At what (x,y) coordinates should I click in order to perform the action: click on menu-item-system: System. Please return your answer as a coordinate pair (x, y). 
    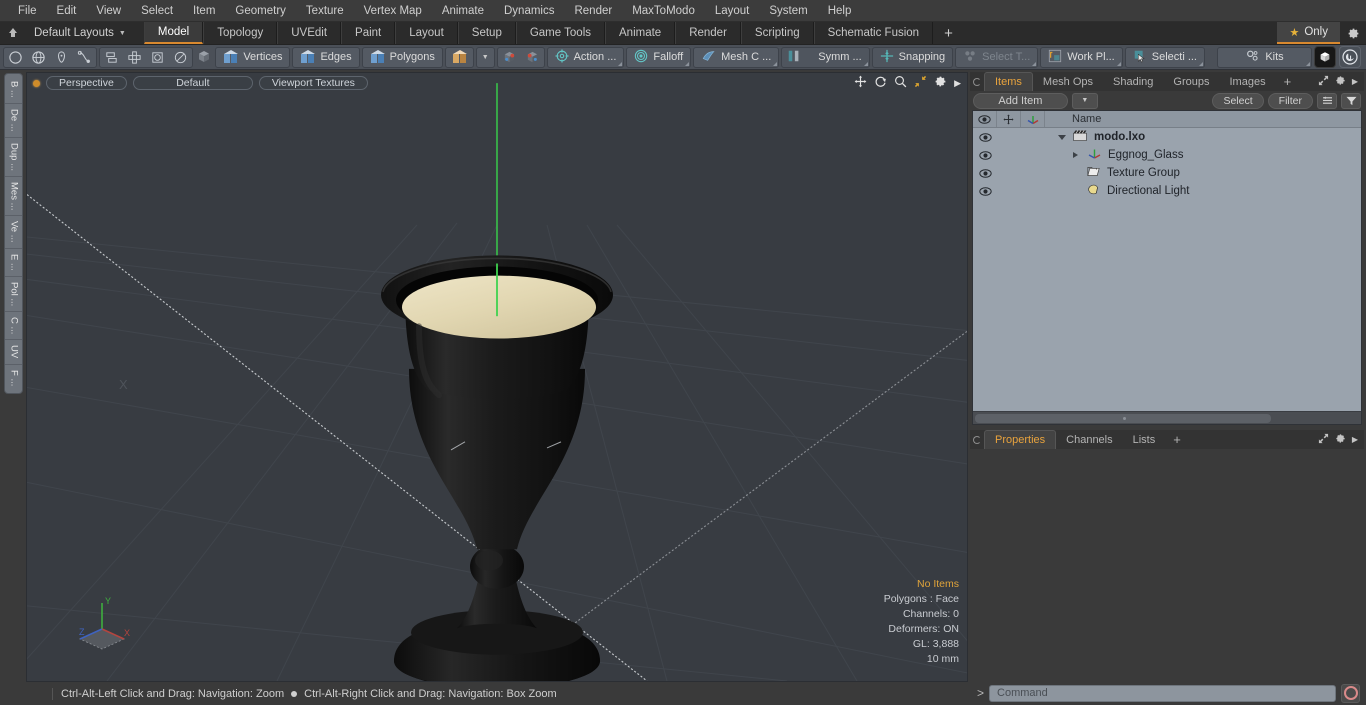
    Looking at the image, I should click on (788, 11).